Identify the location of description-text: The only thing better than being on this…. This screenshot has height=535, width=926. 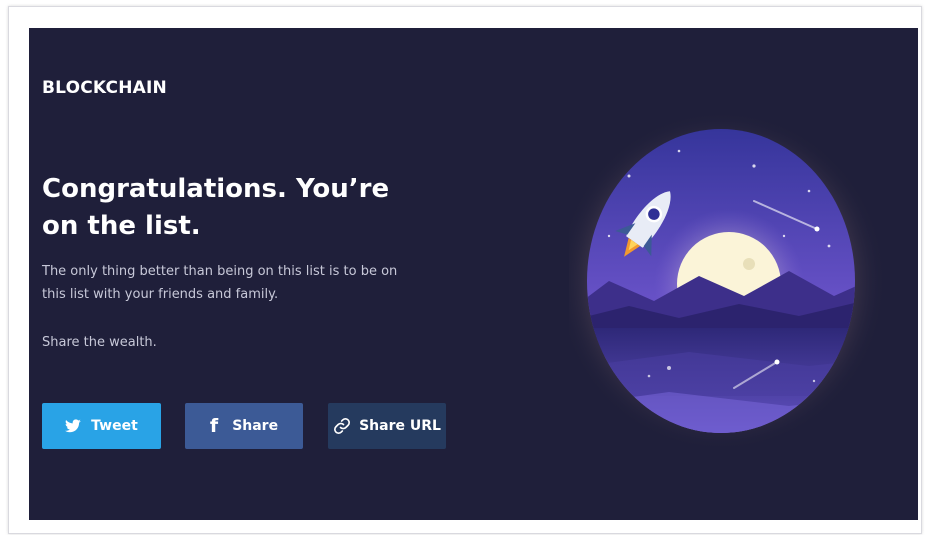
(220, 283).